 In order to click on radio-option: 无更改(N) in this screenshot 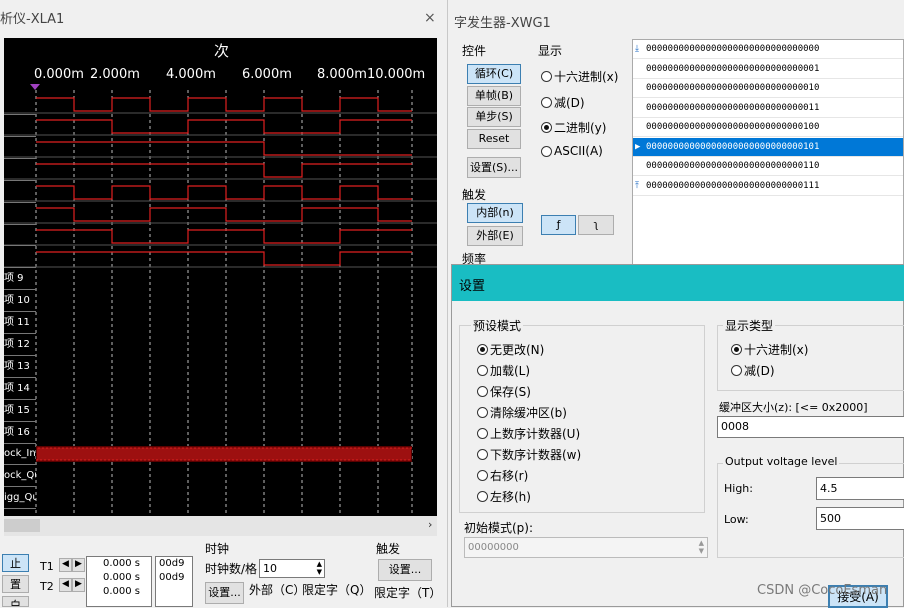, I will do `click(510, 349)`.